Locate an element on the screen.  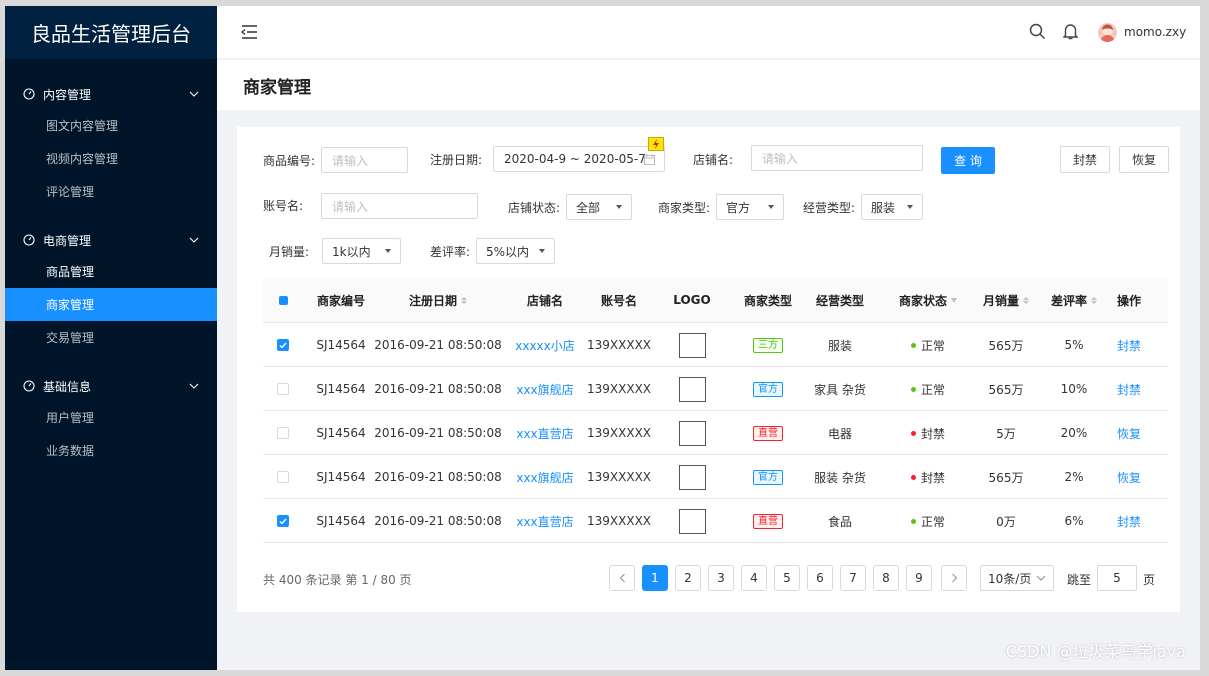
merchant-type-tag: 三方 is located at coordinates (768, 345).